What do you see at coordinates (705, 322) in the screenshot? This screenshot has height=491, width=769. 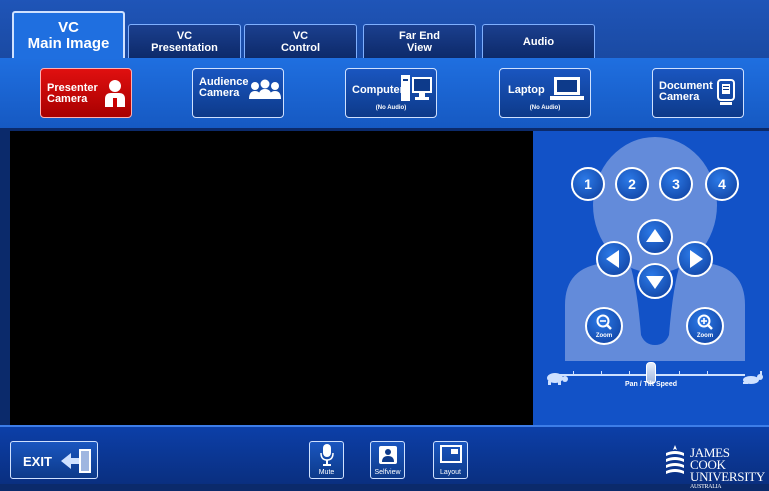 I see `zoom-in-icon` at bounding box center [705, 322].